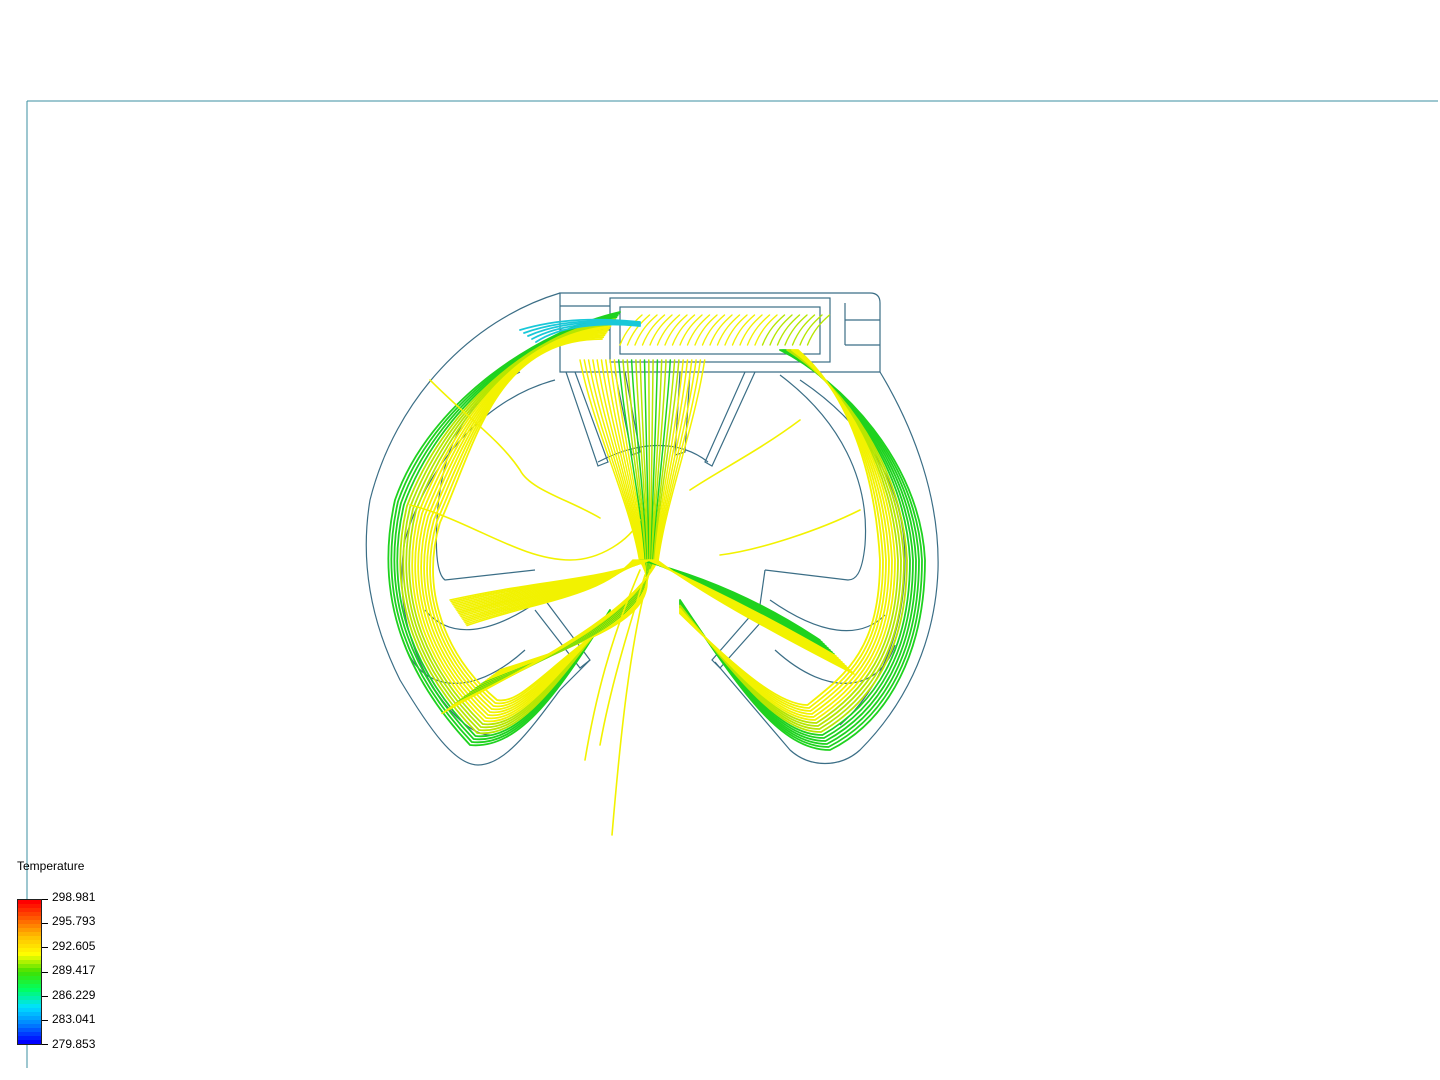  I want to click on legend-tick-label: 279.853, so click(74, 1044).